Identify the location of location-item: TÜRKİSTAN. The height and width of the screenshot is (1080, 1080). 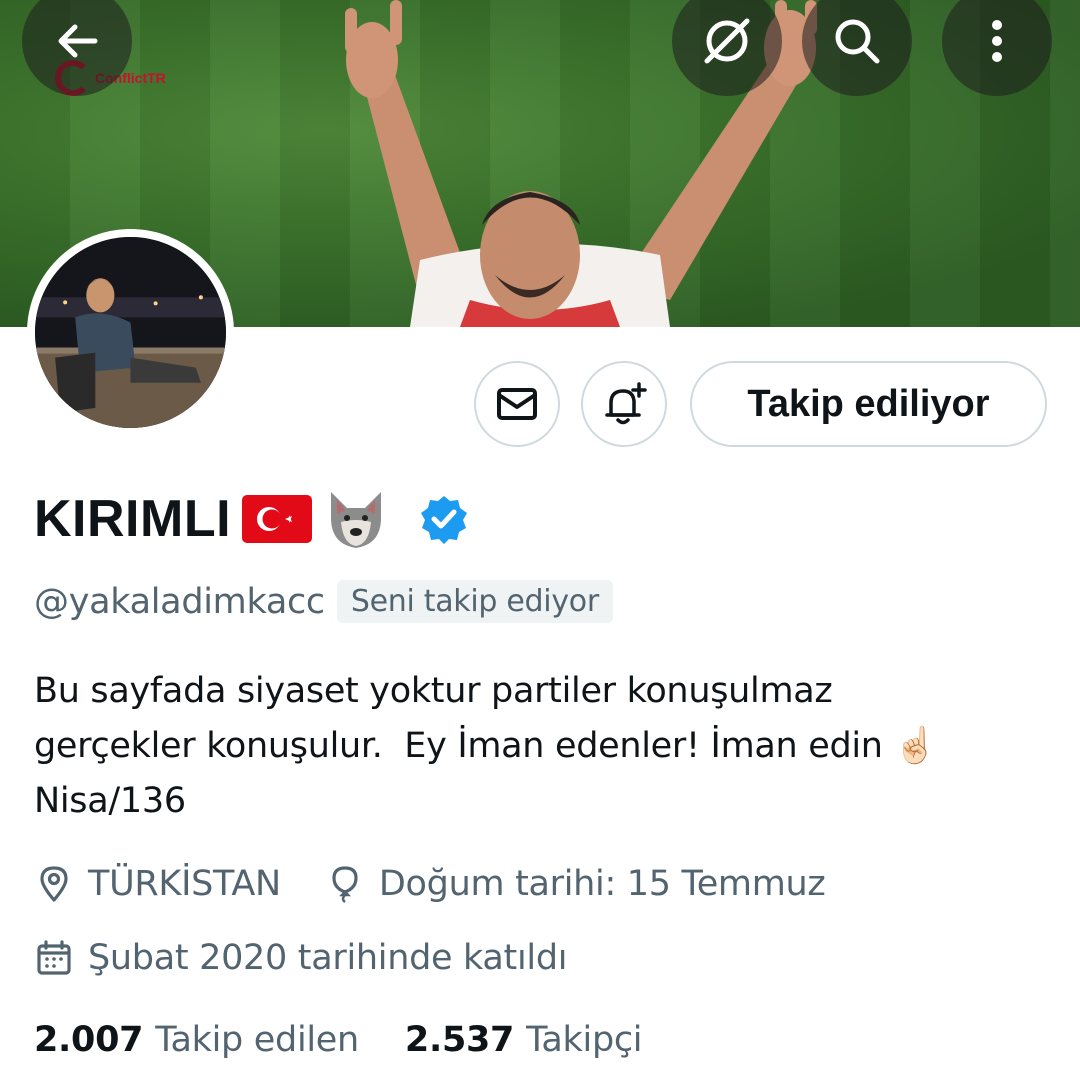
(157, 884).